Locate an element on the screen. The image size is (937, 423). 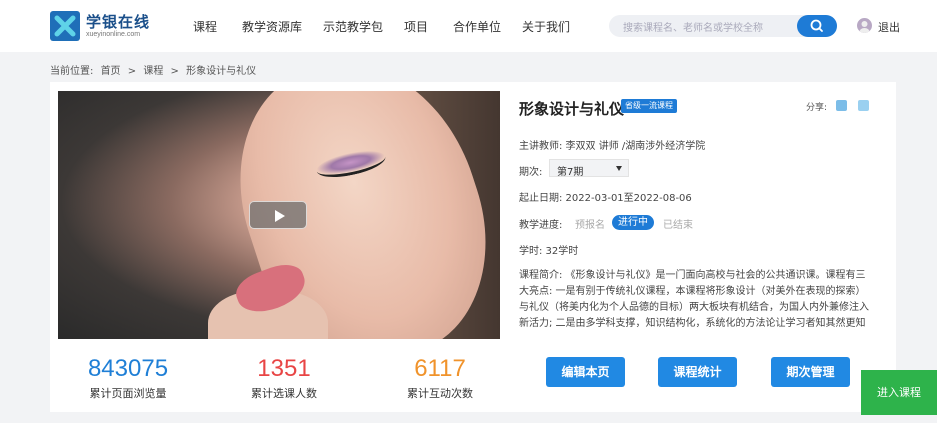
play-icon is located at coordinates (280, 216).